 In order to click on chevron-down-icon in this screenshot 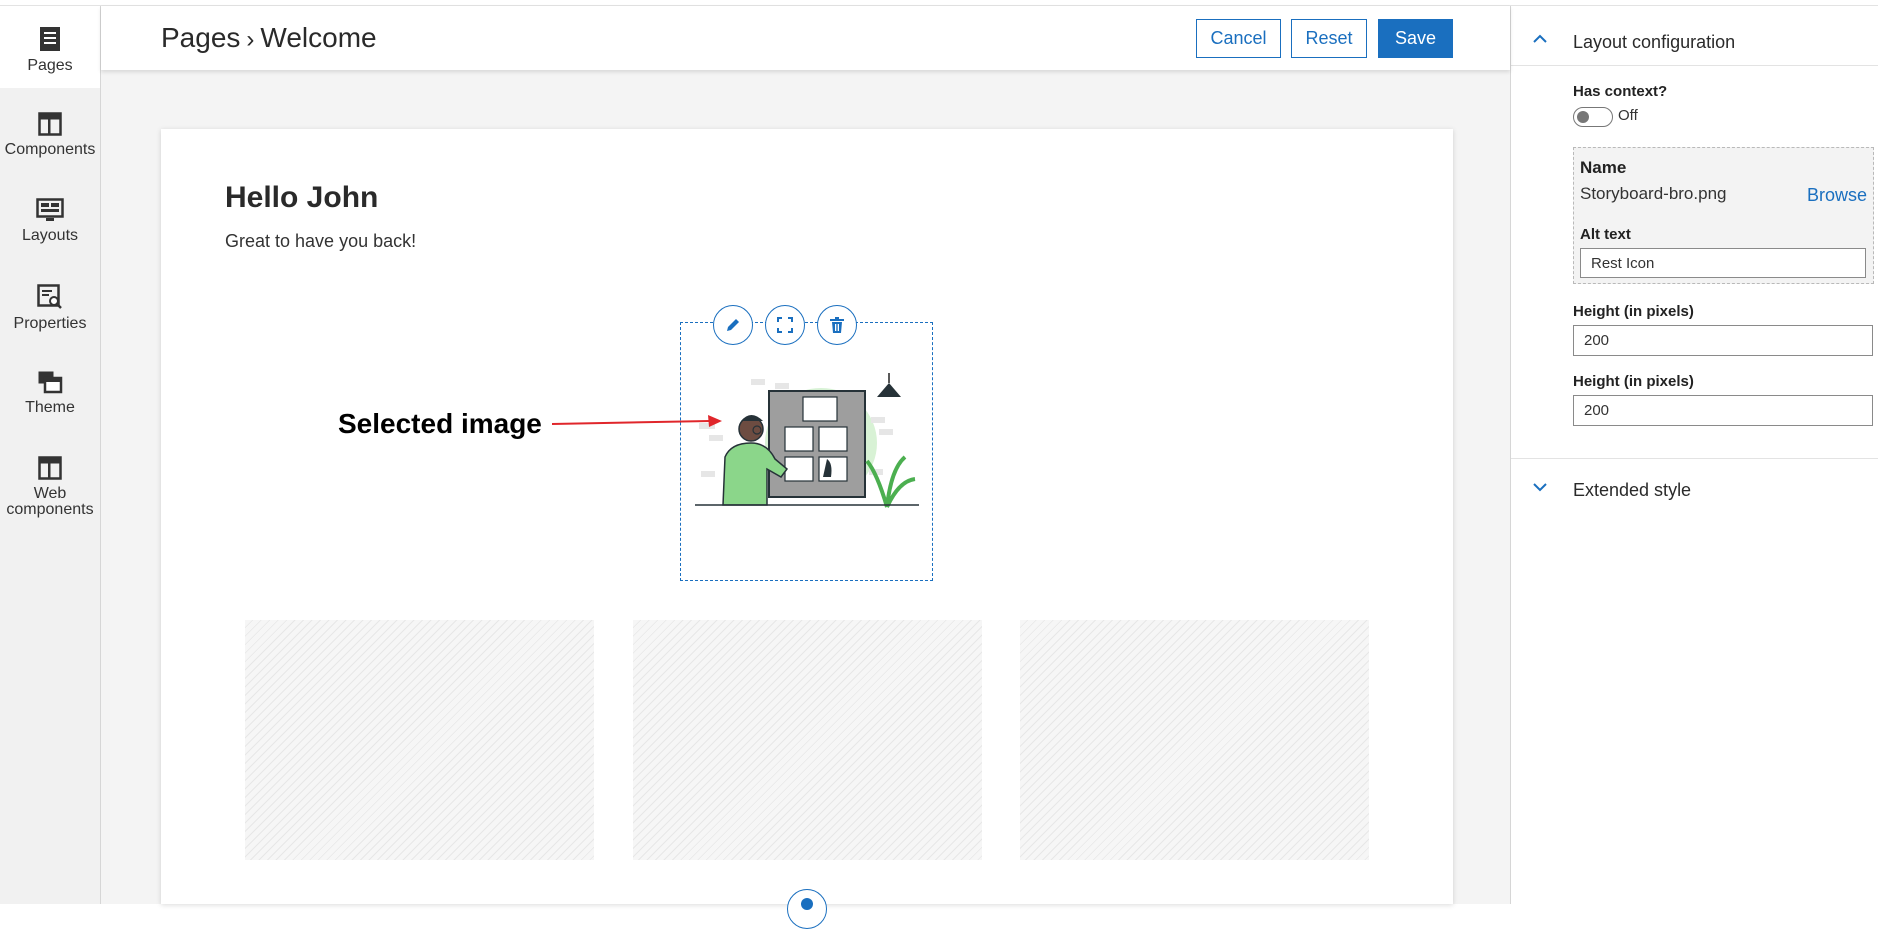, I will do `click(1540, 487)`.